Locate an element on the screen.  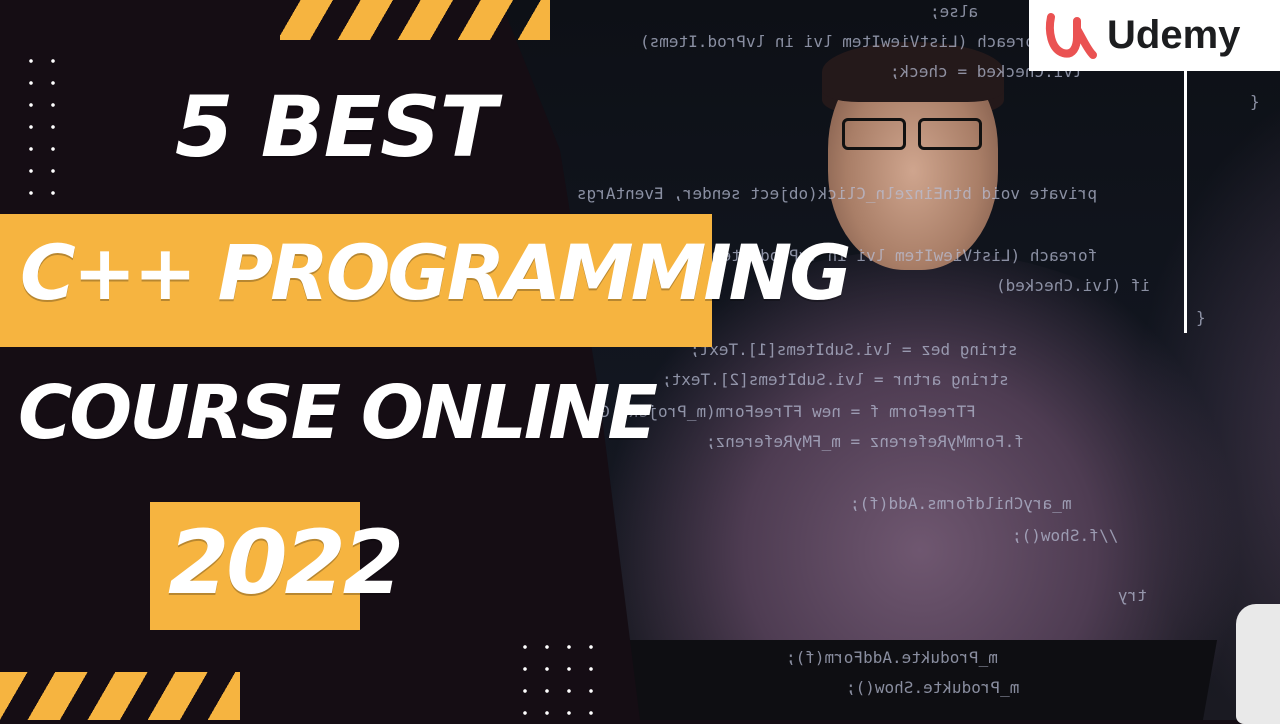
glasses is located at coordinates (913, 134).